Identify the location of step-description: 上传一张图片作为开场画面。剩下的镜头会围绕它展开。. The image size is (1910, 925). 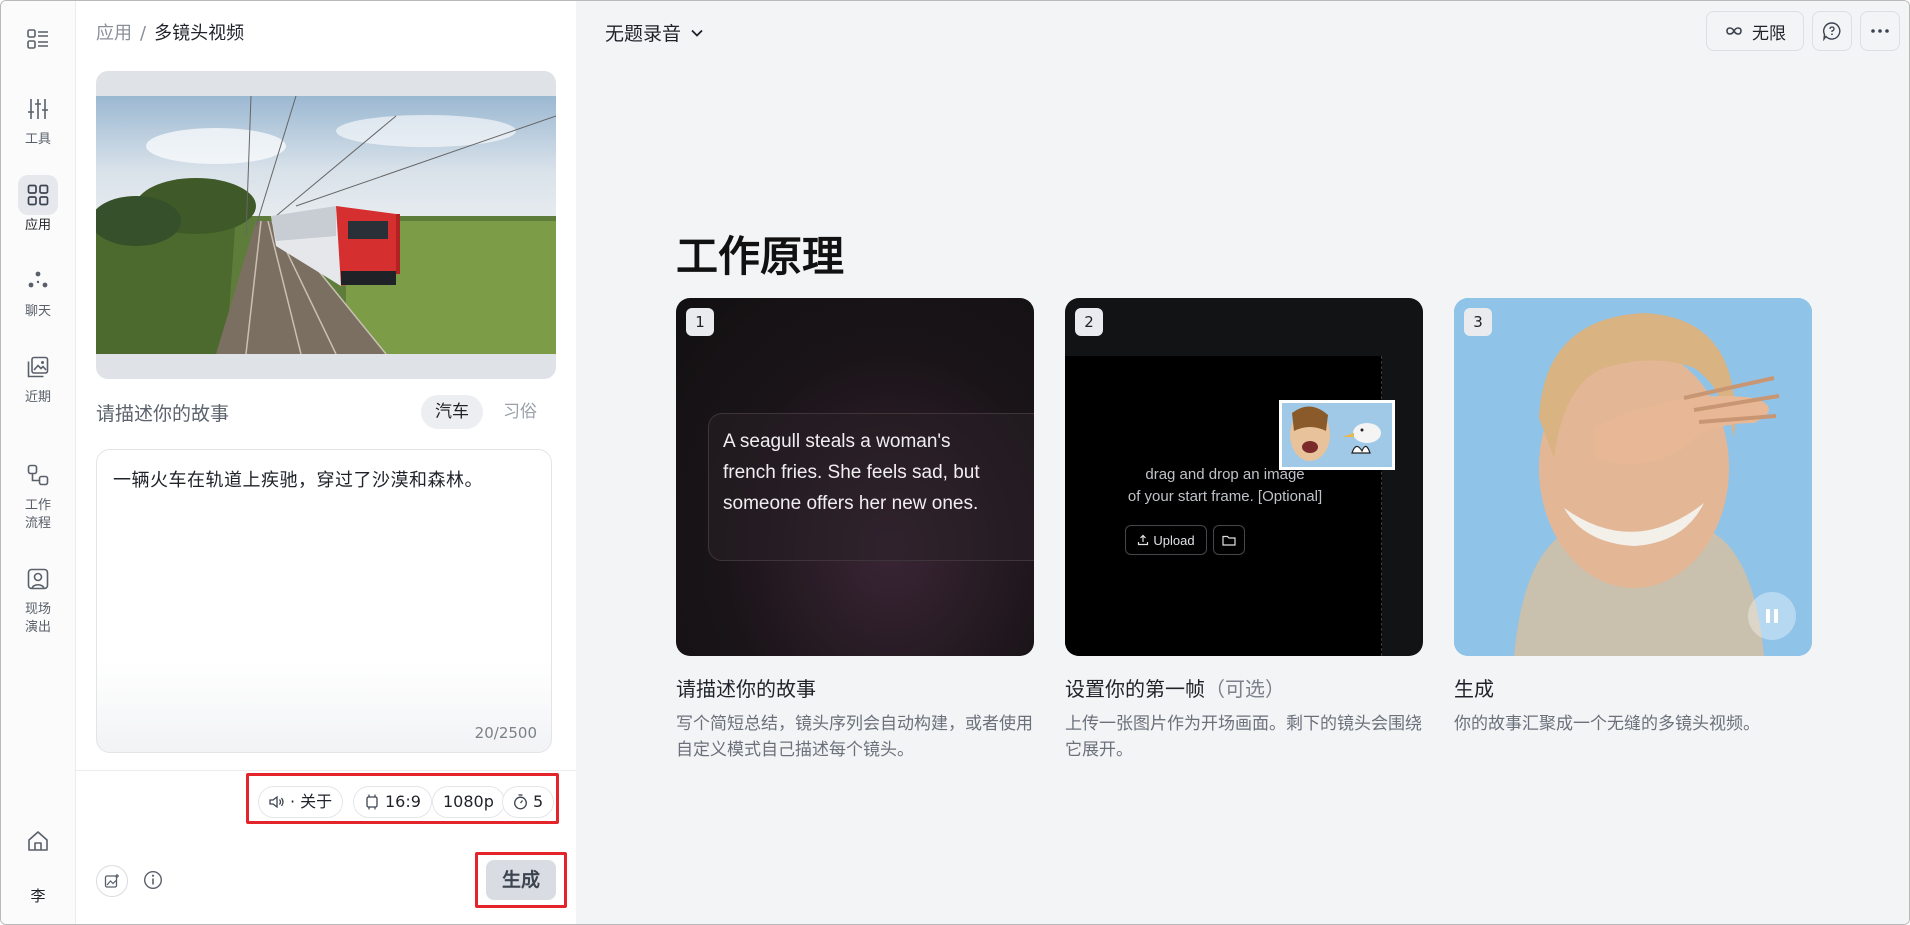
(1243, 737).